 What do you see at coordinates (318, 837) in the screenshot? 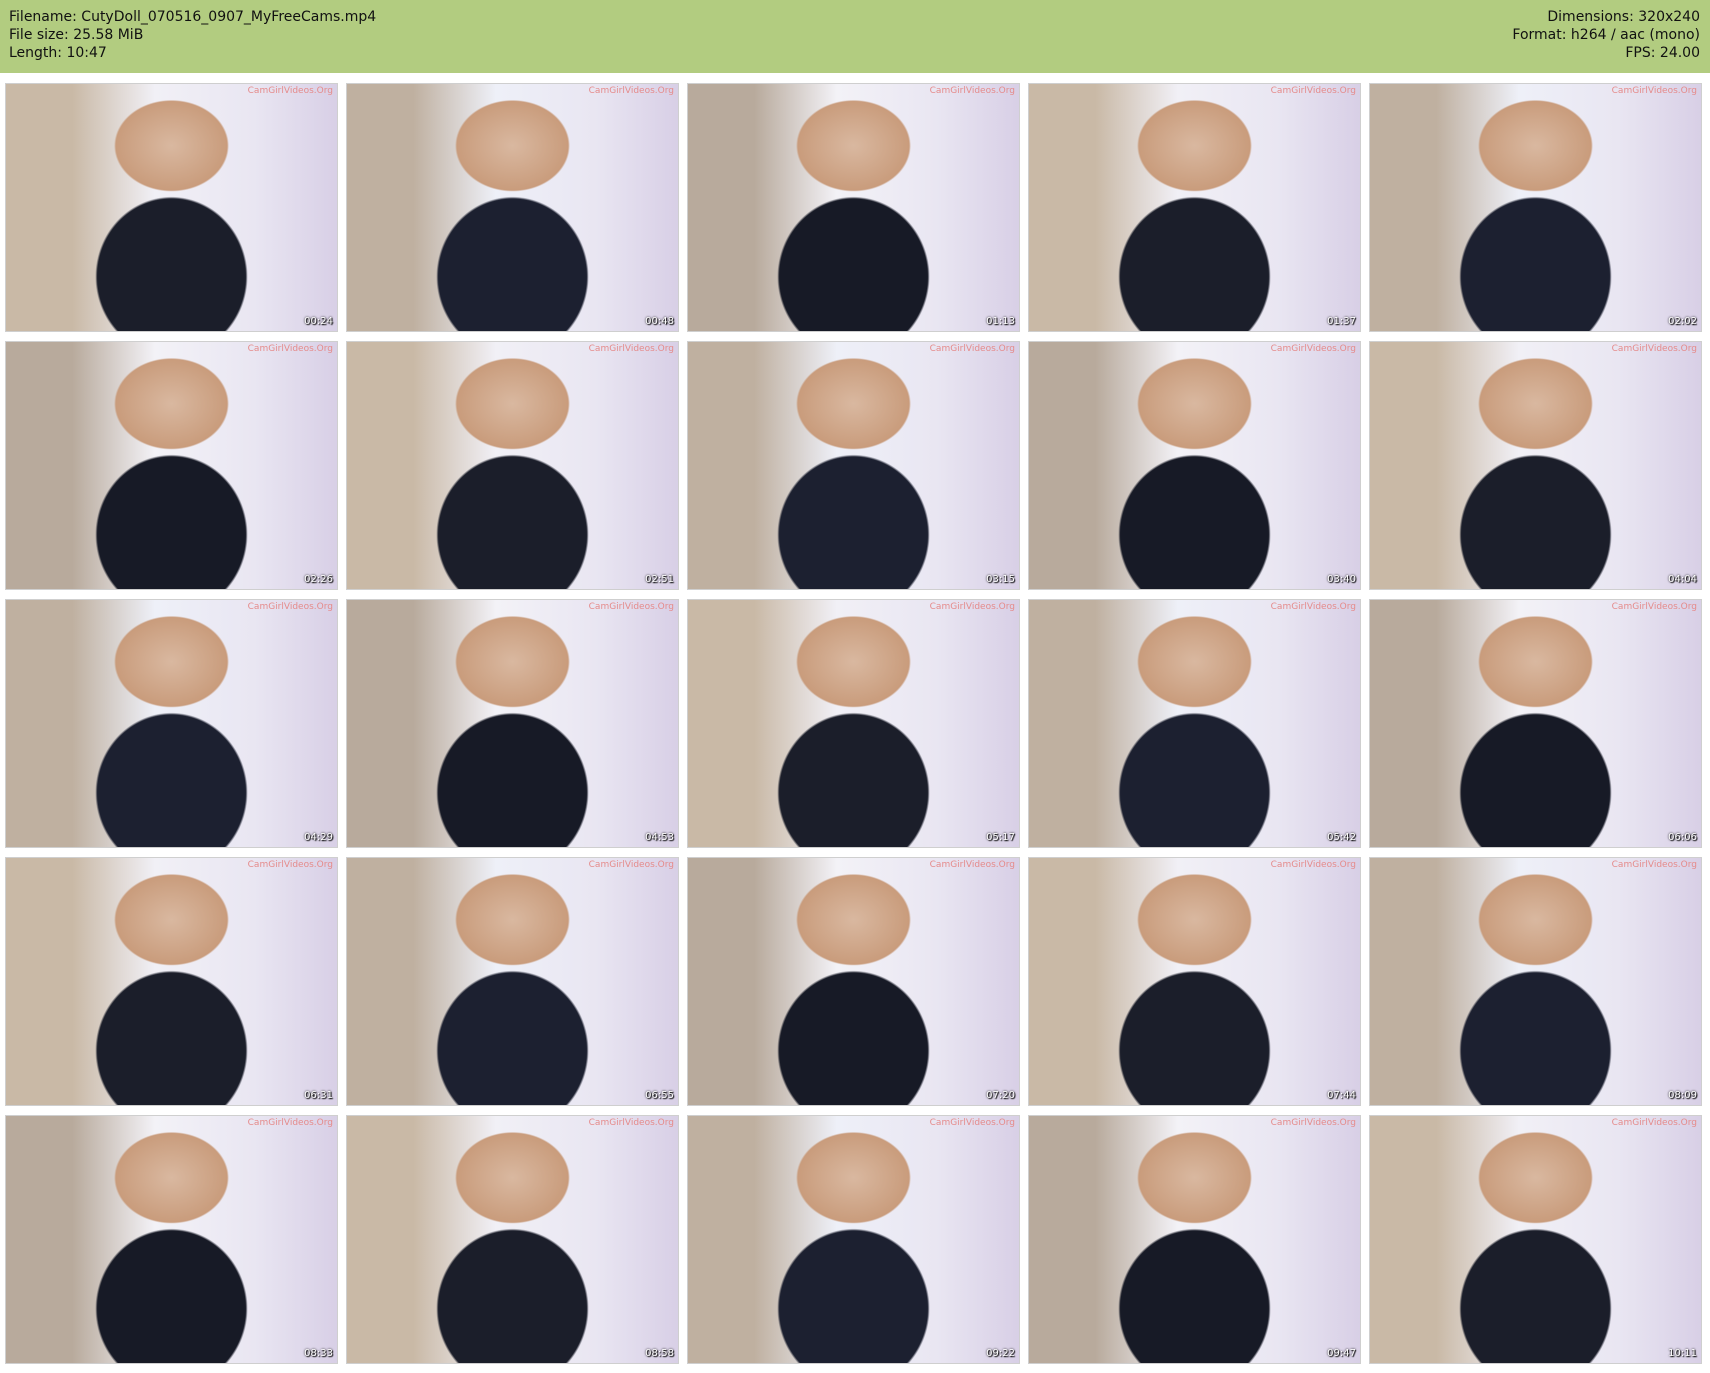
I see `thumbnail-timestamp: 04:29` at bounding box center [318, 837].